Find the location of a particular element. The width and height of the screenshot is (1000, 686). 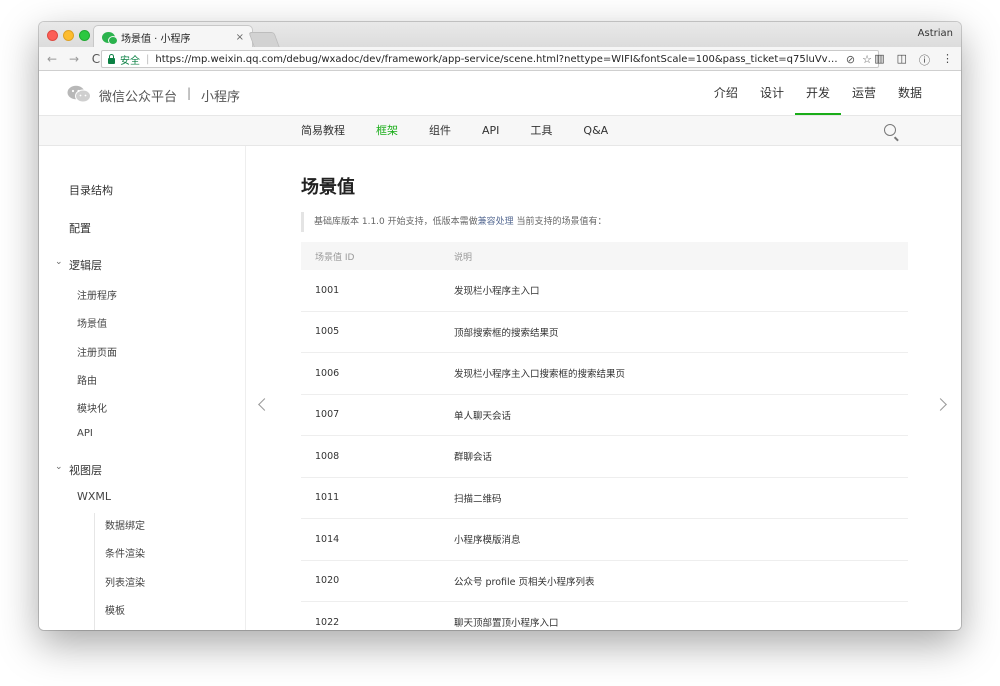

site-header: 微信公众平台 | 小程序 介绍 设计 开发 运营 数据 is located at coordinates (500, 93).